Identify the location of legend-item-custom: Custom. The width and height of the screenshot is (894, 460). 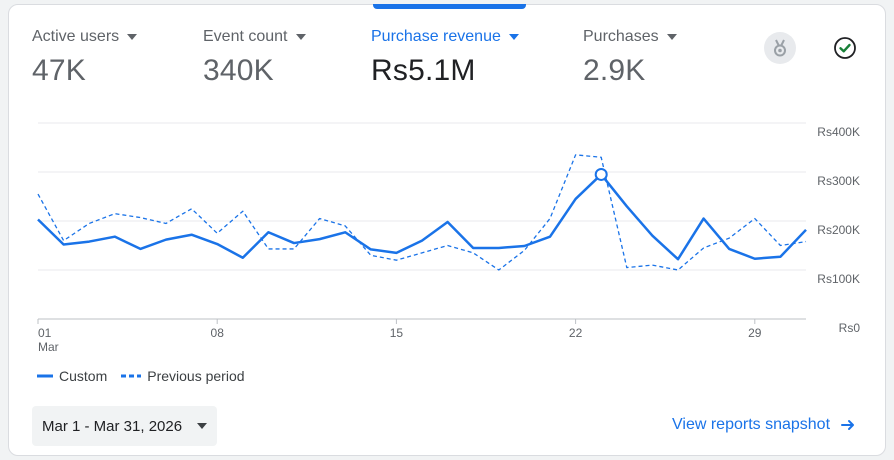
(72, 376).